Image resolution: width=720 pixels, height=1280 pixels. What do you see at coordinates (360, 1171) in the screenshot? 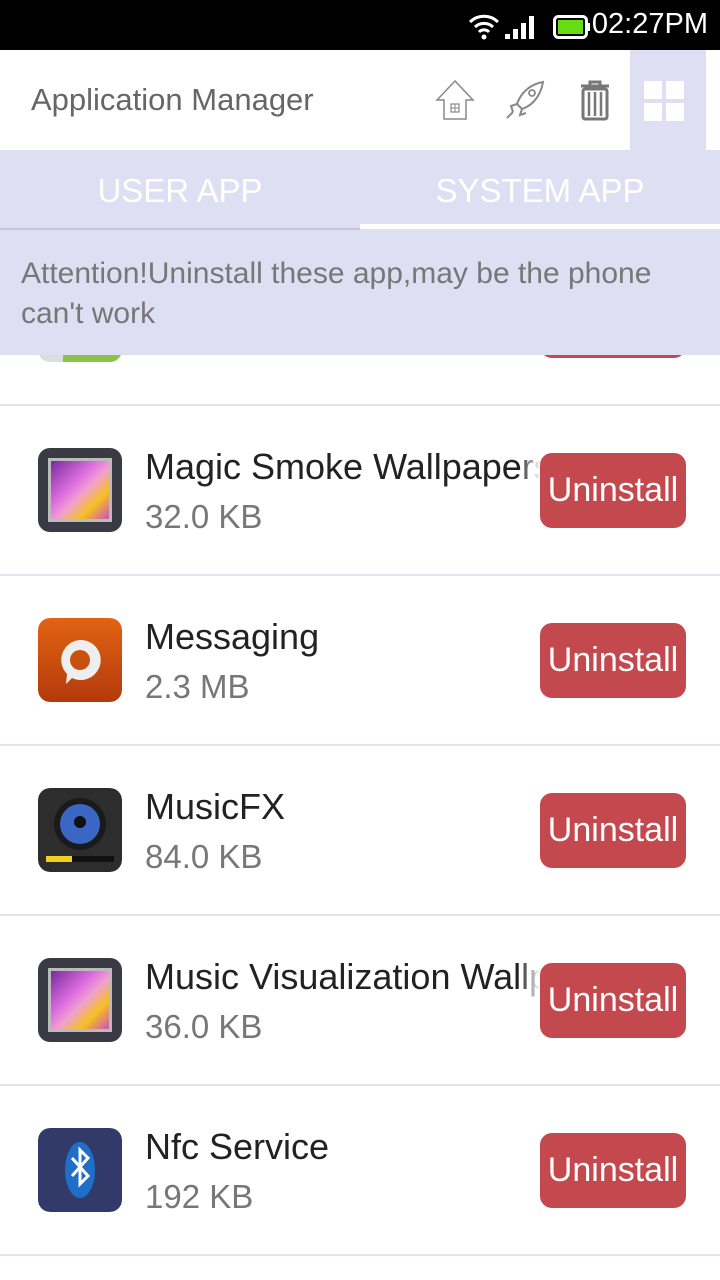
I see `list-item: Nfc Service 192 KB Uninstall` at bounding box center [360, 1171].